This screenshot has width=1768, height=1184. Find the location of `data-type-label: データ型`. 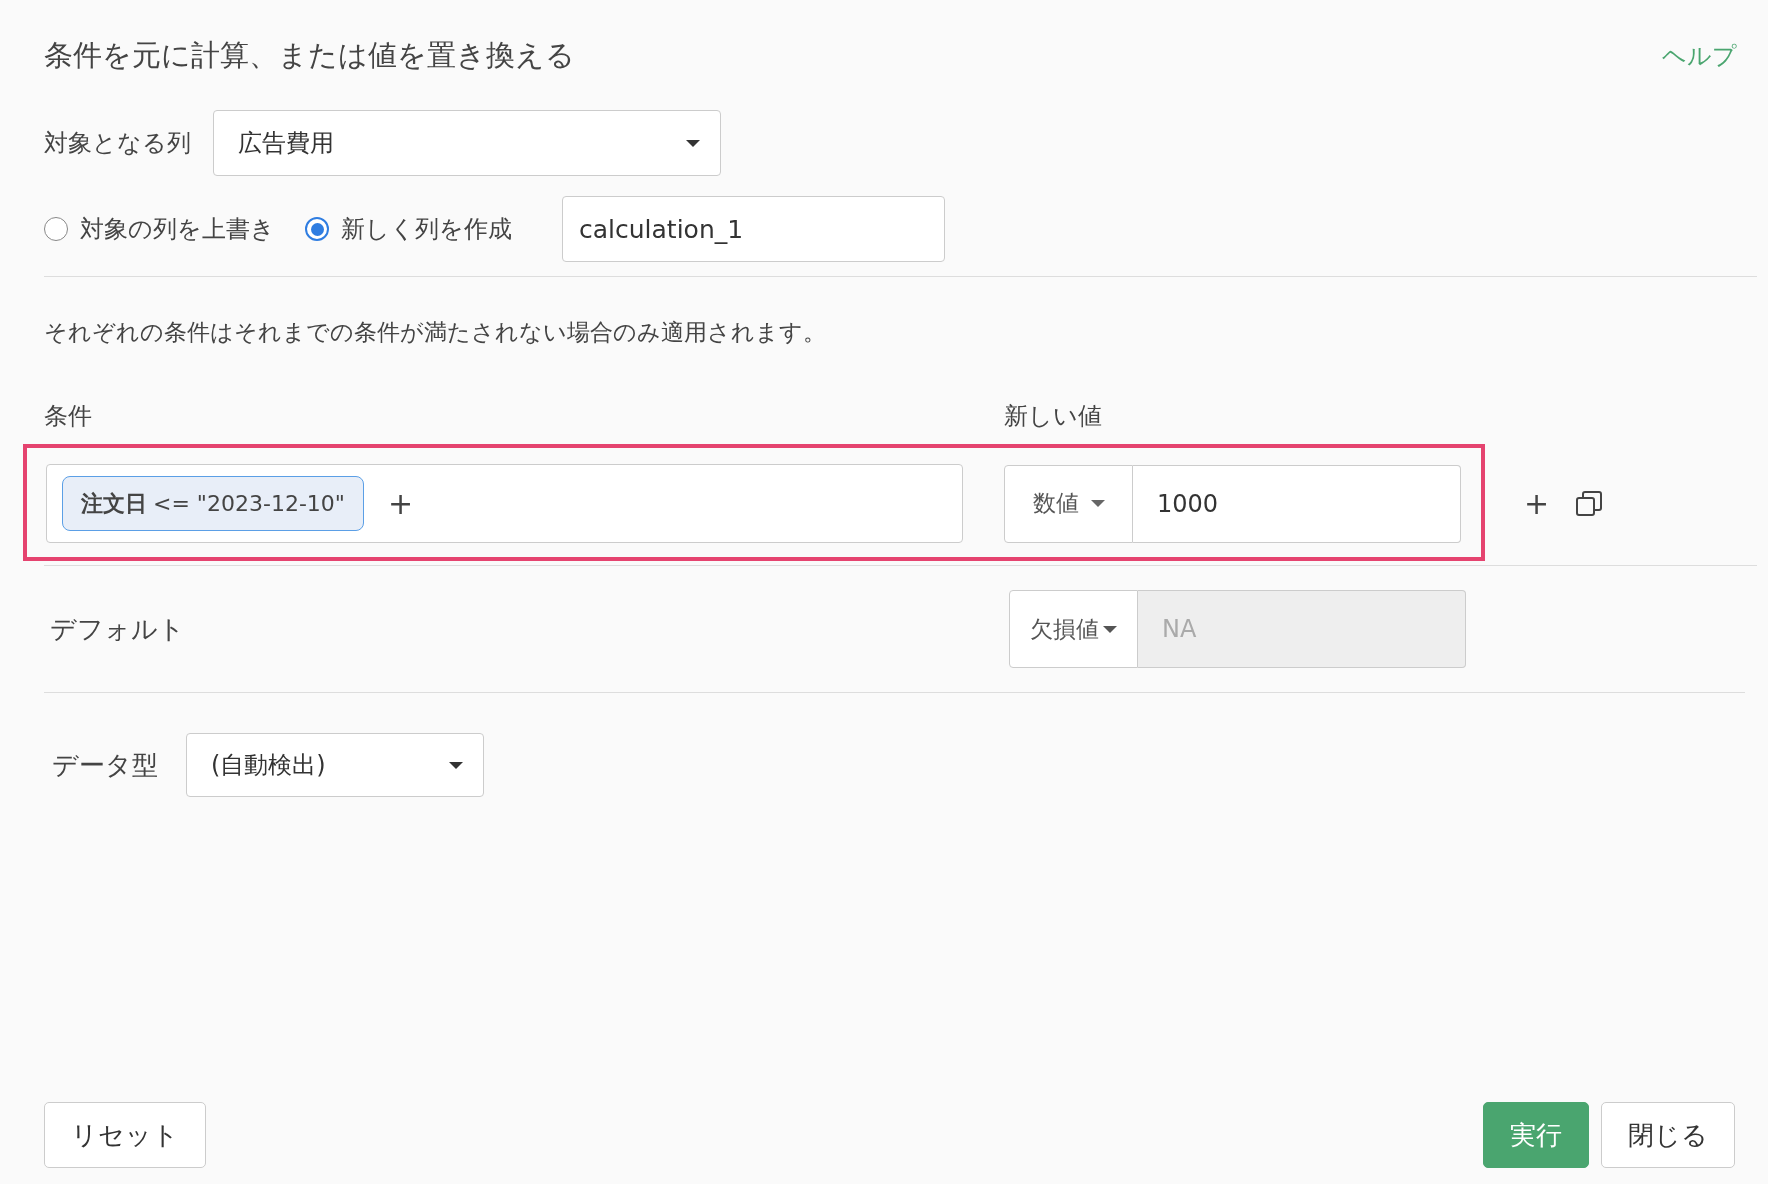

data-type-label: データ型 is located at coordinates (105, 765).